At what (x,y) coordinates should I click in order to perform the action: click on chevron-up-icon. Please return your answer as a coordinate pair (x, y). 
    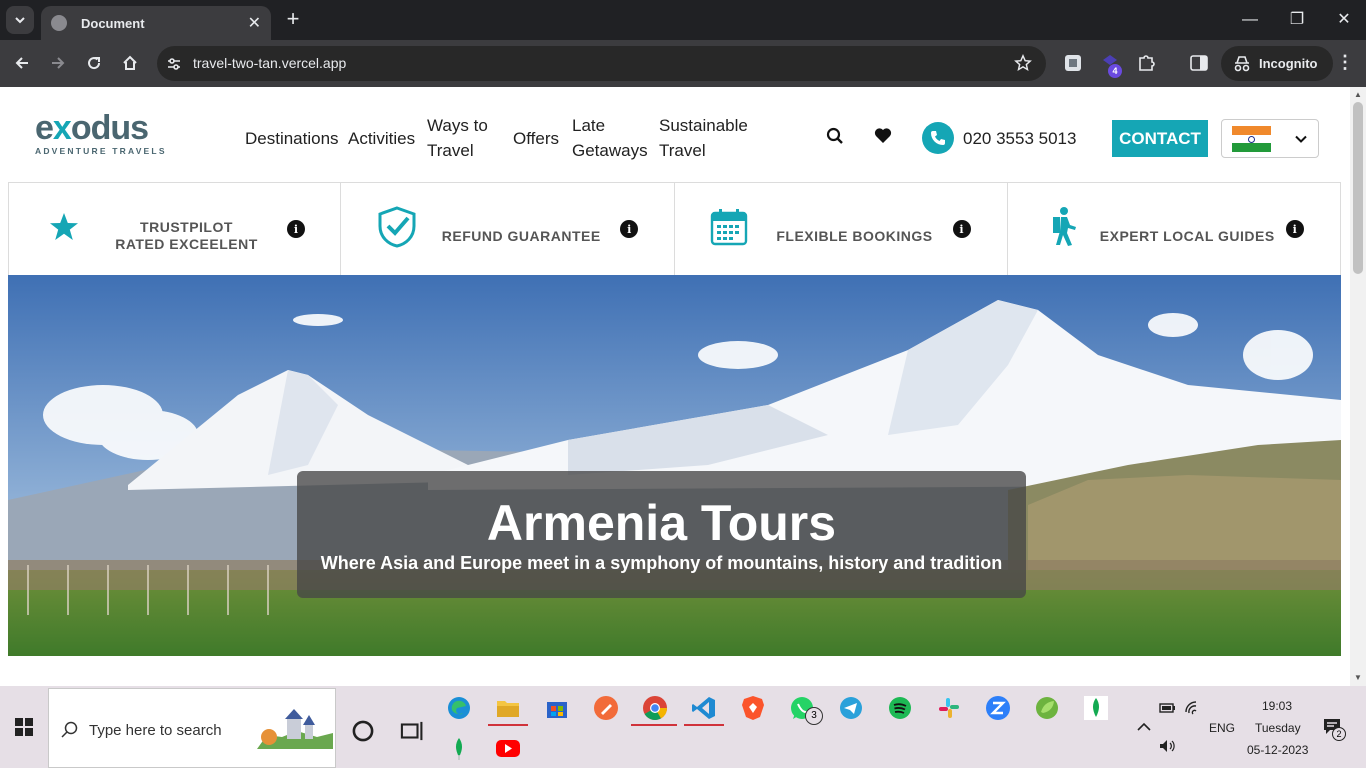
    Looking at the image, I should click on (1144, 727).